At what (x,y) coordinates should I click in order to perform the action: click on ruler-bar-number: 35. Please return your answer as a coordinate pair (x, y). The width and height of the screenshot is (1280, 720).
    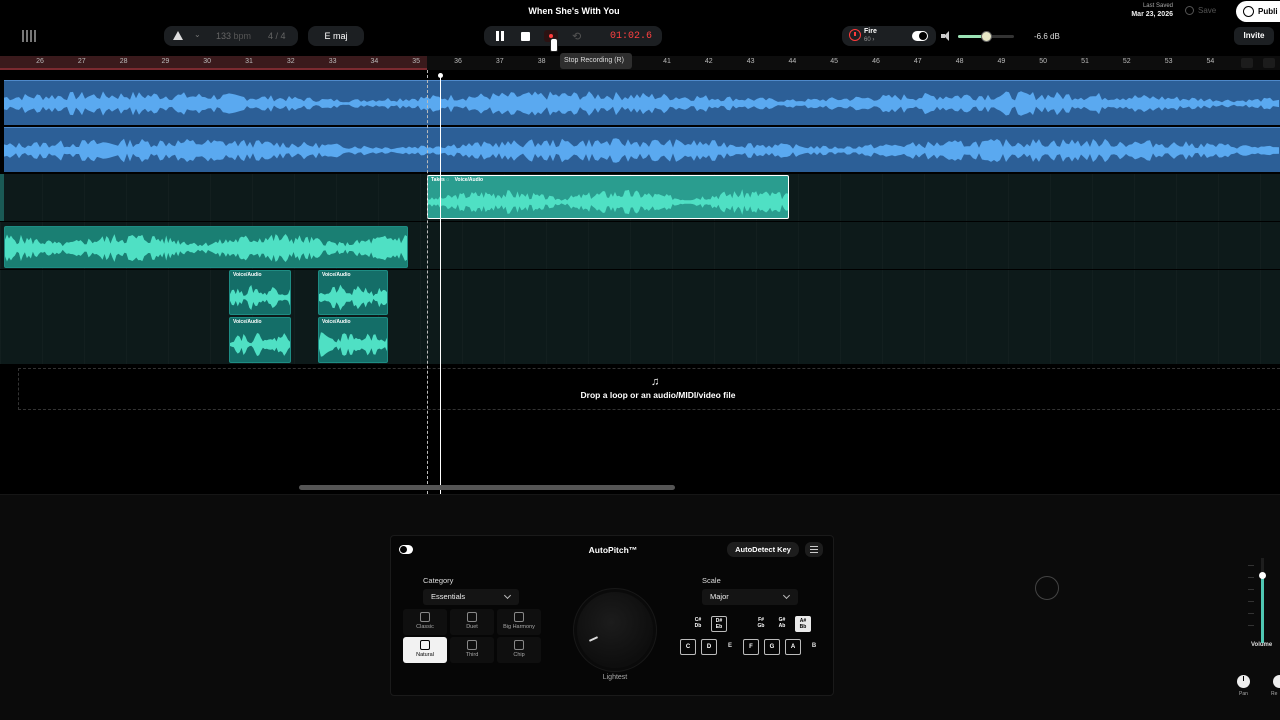
    Looking at the image, I should click on (416, 61).